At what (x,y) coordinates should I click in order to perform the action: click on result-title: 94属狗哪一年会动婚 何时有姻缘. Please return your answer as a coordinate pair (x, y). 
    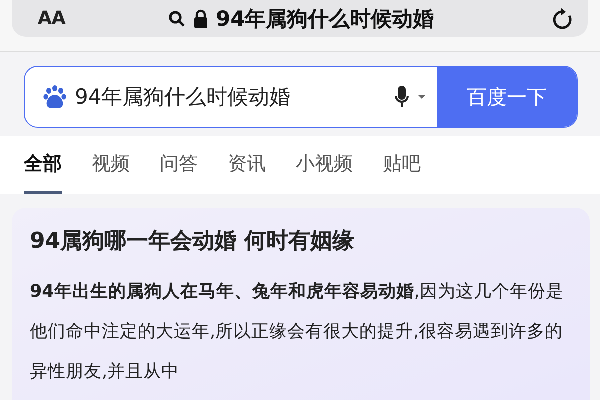
    Looking at the image, I should click on (301, 241).